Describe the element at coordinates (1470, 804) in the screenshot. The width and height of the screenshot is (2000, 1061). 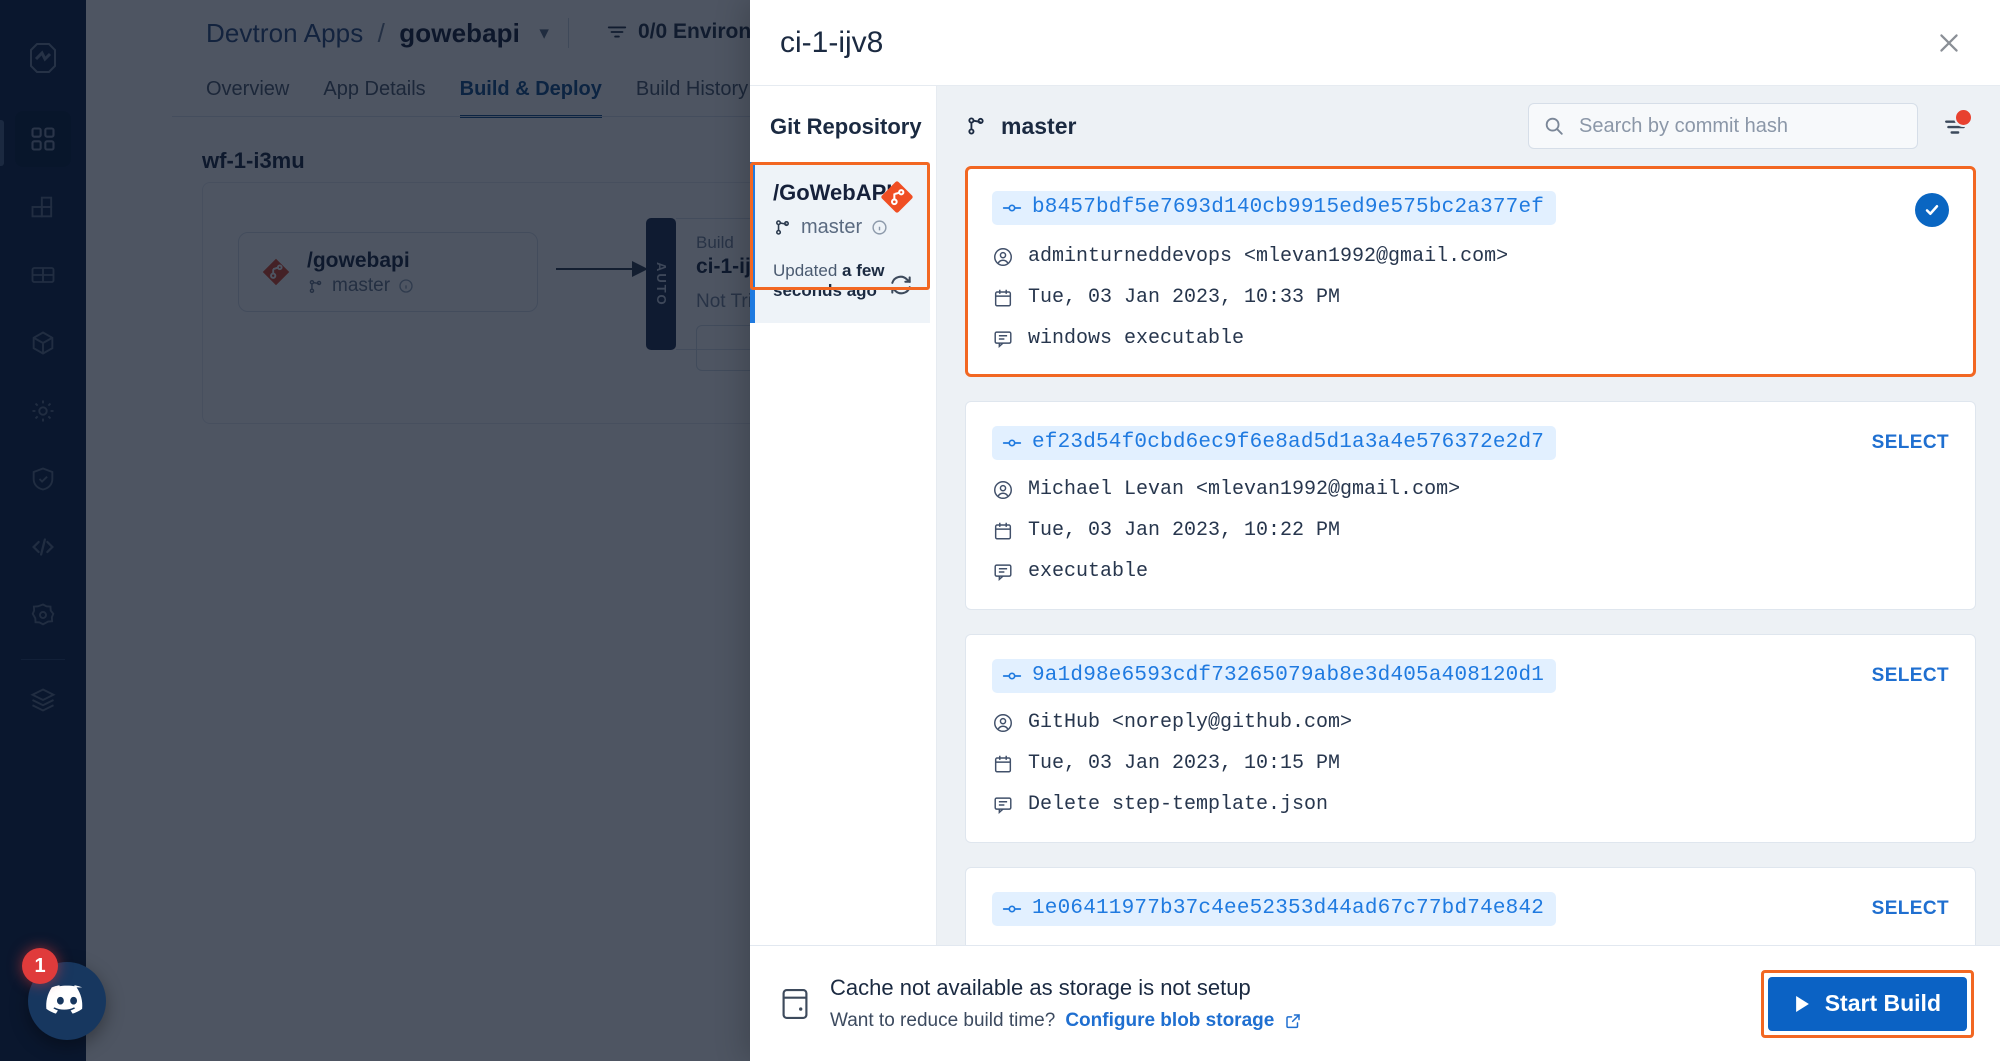
I see `commit-message-row: Delete step-template.json` at that location.